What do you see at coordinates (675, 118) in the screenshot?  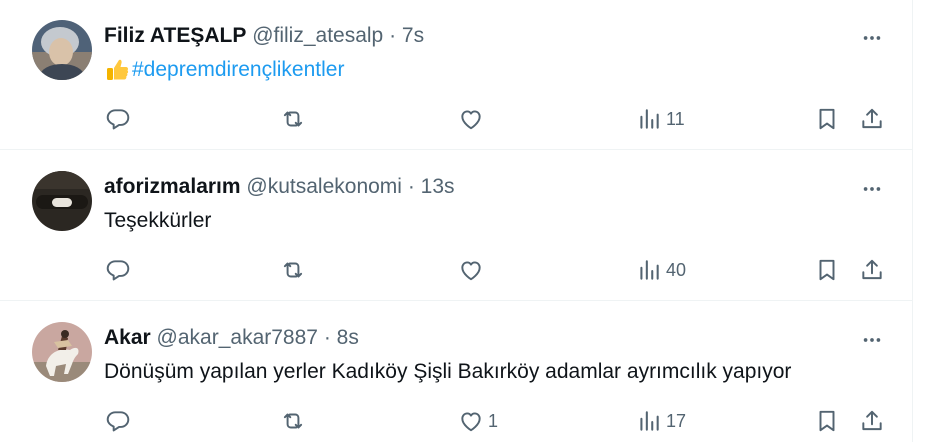 I see `view-count: 11` at bounding box center [675, 118].